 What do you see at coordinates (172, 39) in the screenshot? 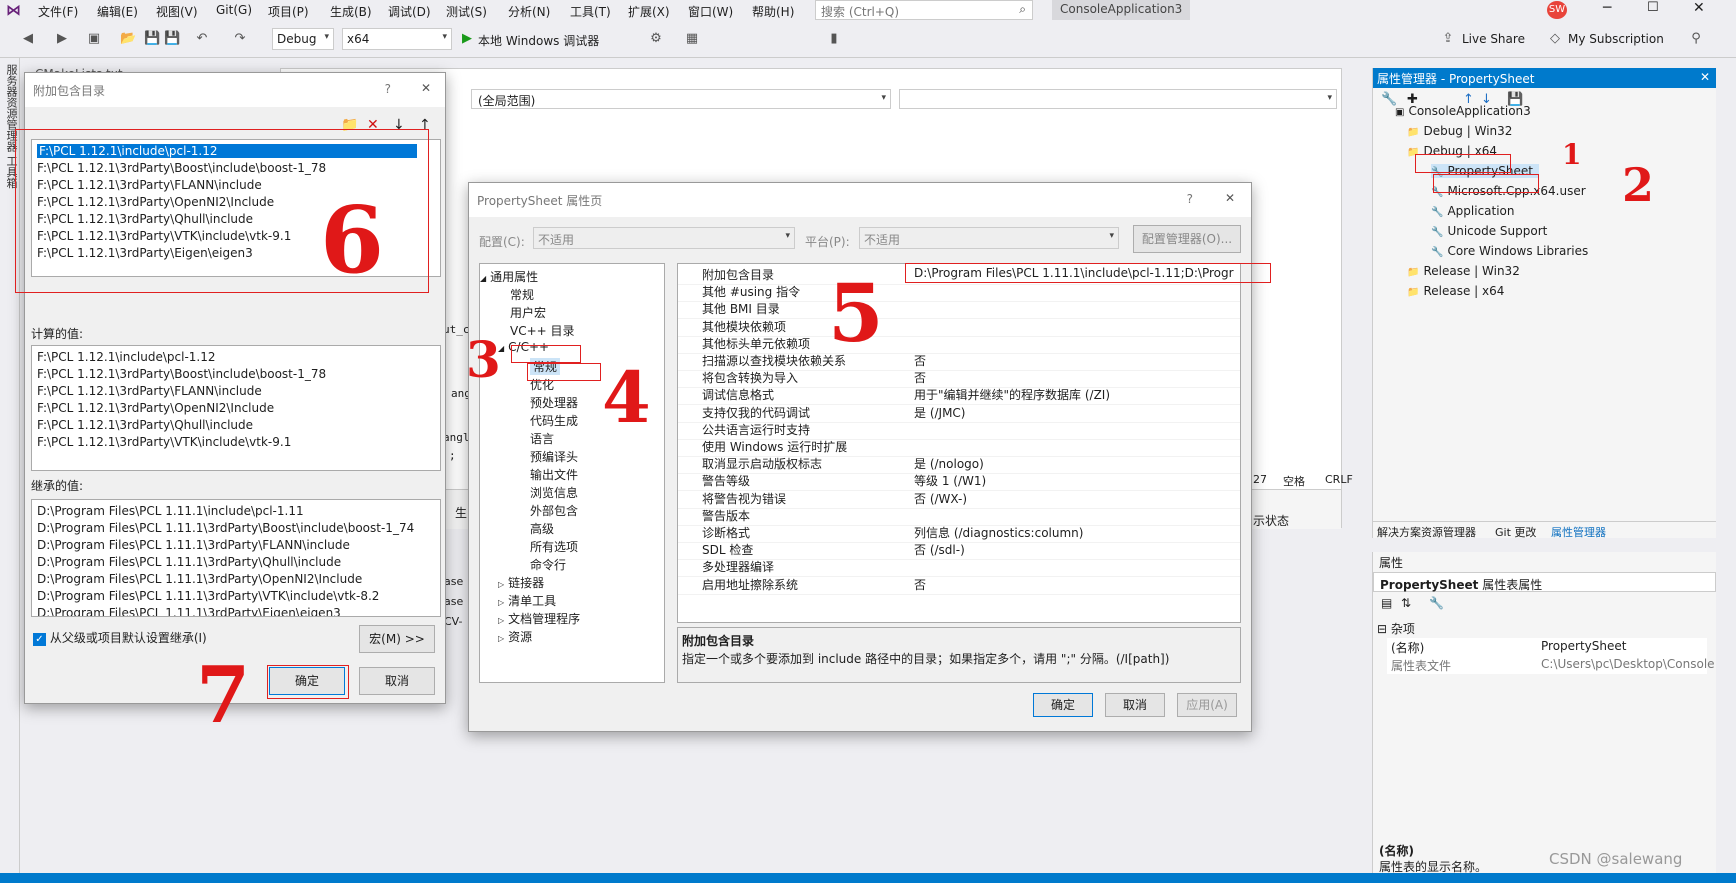
I see `save-all-icon: 💾` at bounding box center [172, 39].